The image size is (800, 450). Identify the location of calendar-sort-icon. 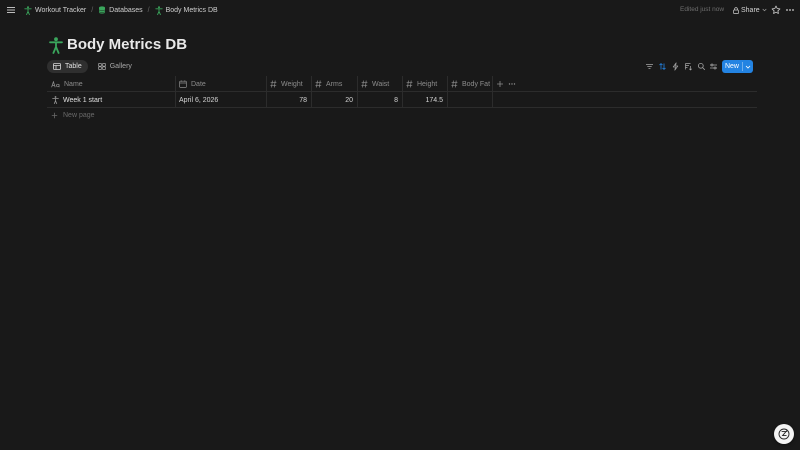
(688, 66).